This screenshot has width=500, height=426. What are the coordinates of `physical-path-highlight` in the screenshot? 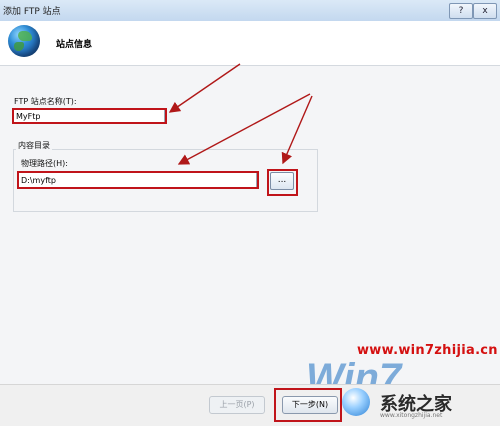 It's located at (138, 180).